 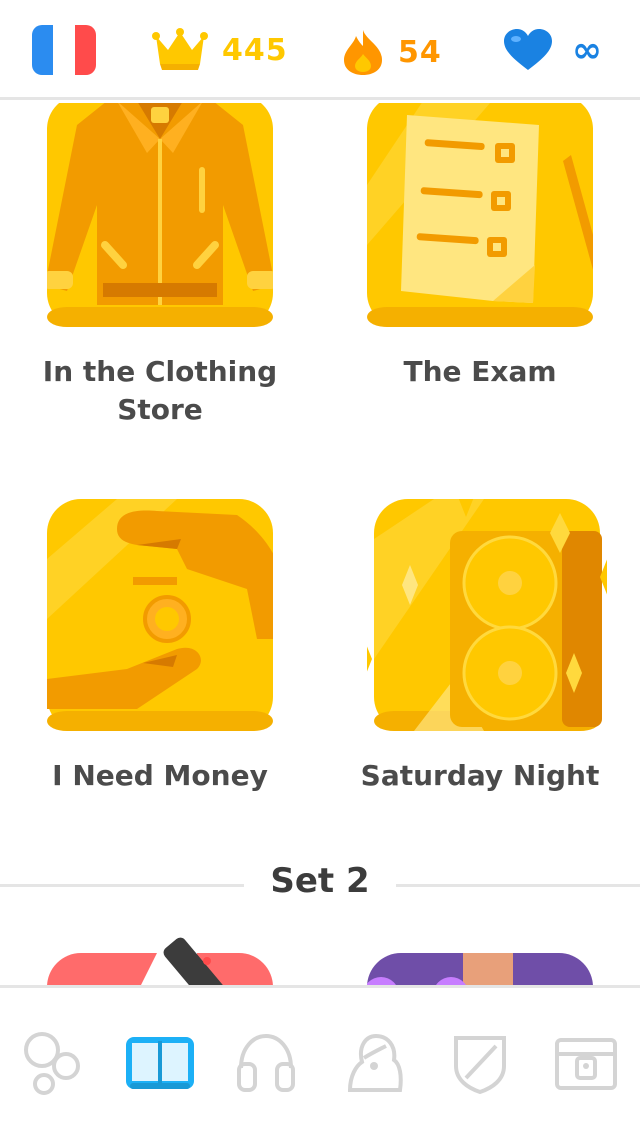 I want to click on nav-circles, so click(x=52, y=1063).